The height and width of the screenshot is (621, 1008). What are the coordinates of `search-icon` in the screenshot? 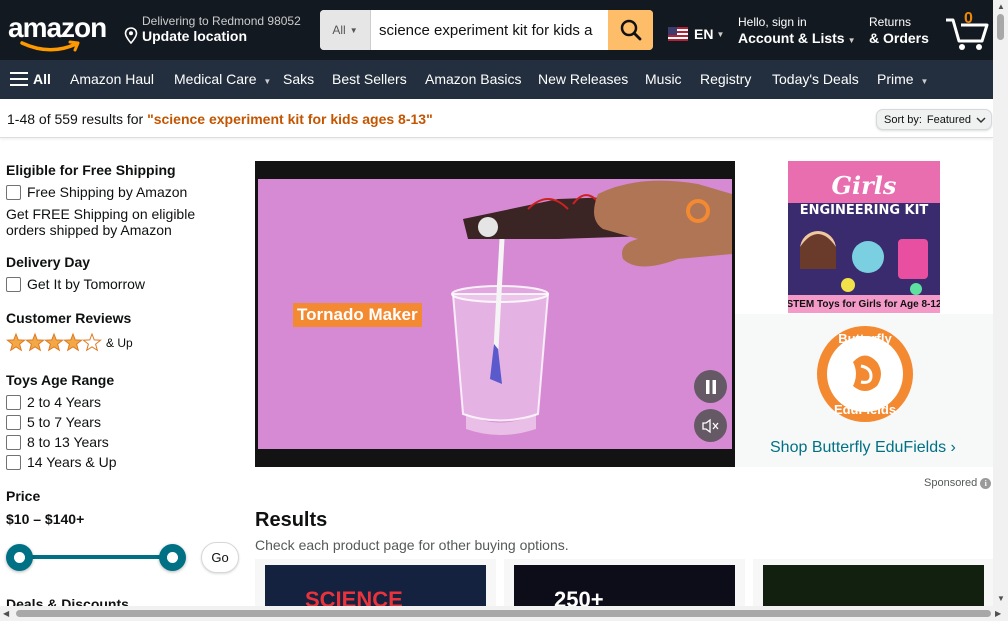 It's located at (630, 30).